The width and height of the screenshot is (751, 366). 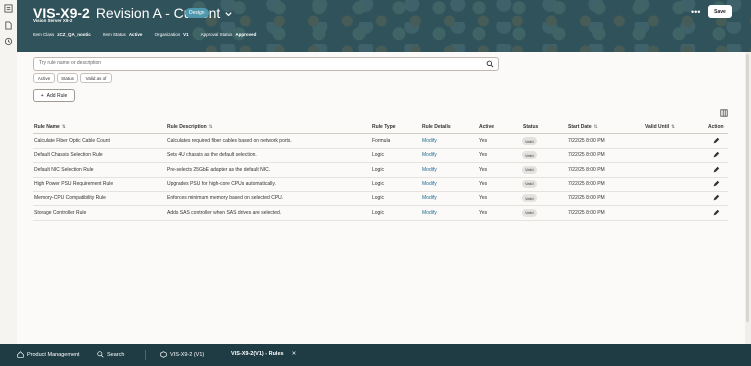 I want to click on meta-label: Item Class, so click(x=44, y=34).